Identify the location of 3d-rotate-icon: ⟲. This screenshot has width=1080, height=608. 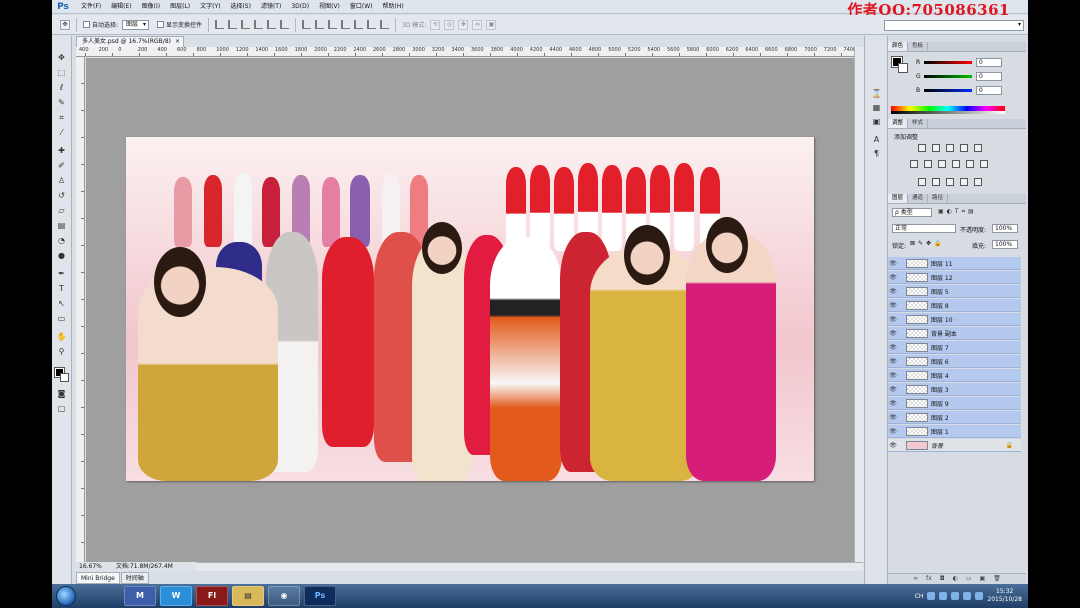
(435, 24).